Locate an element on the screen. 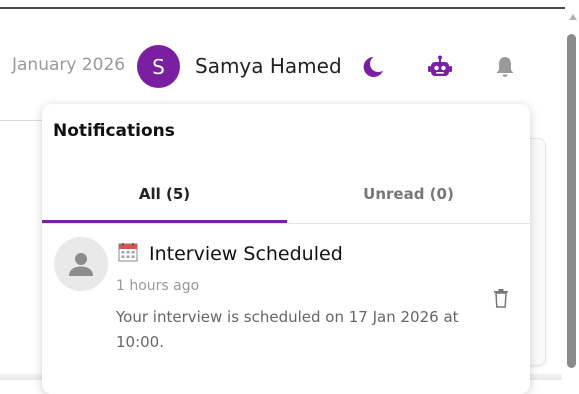 This screenshot has height=394, width=579. tabs-divider is located at coordinates (286, 223).